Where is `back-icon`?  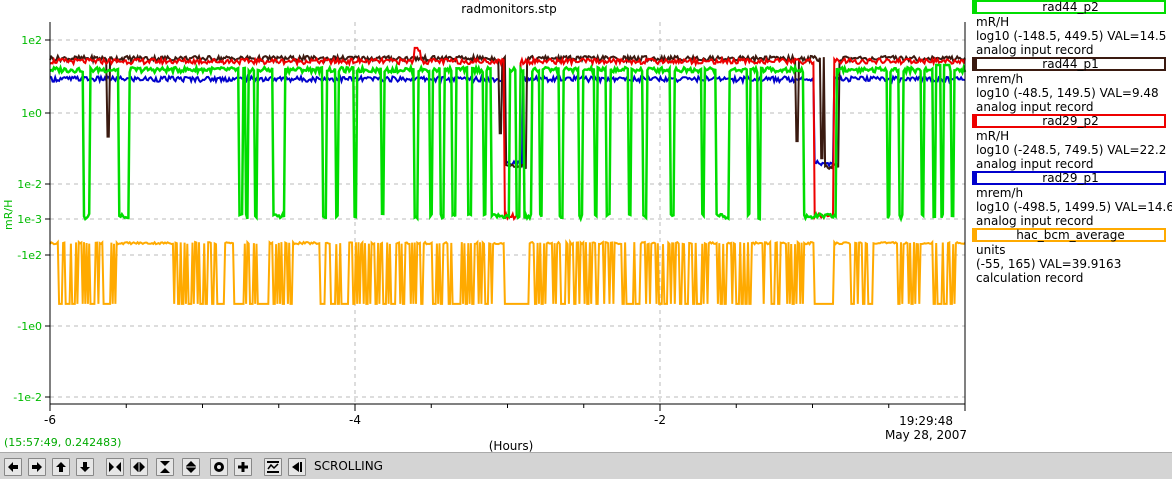
back-icon is located at coordinates (297, 467).